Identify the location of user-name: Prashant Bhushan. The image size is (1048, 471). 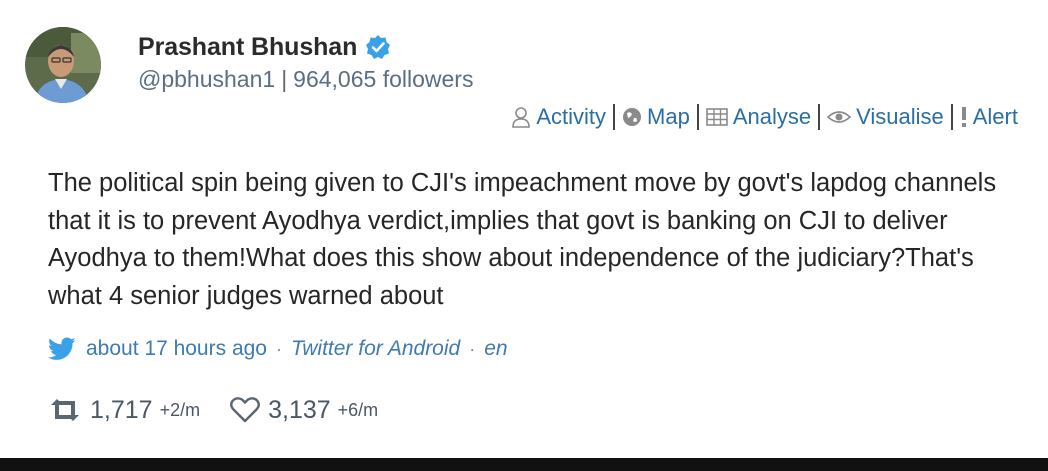
(247, 47).